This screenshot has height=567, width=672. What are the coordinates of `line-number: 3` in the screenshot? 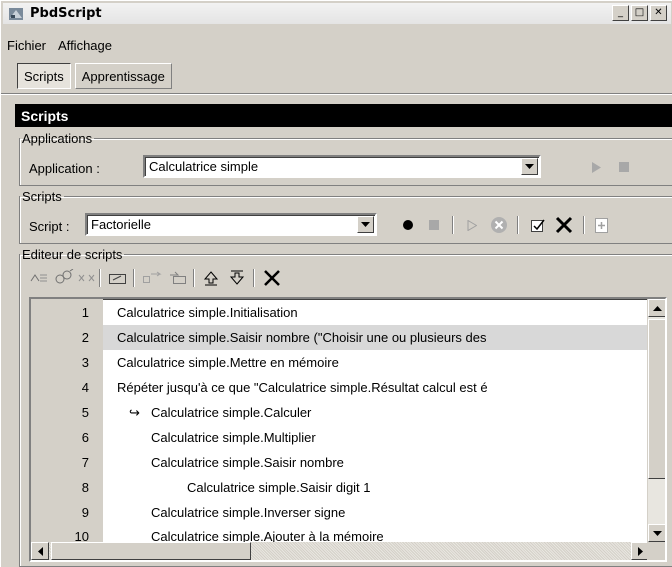 It's located at (85, 362).